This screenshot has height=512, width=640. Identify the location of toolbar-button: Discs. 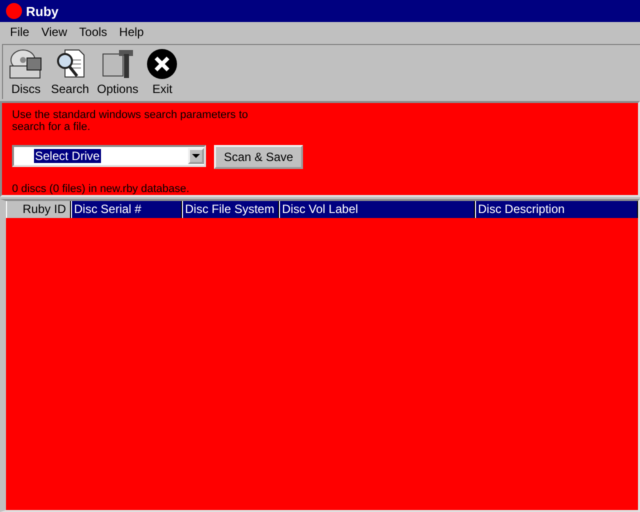
(26, 72).